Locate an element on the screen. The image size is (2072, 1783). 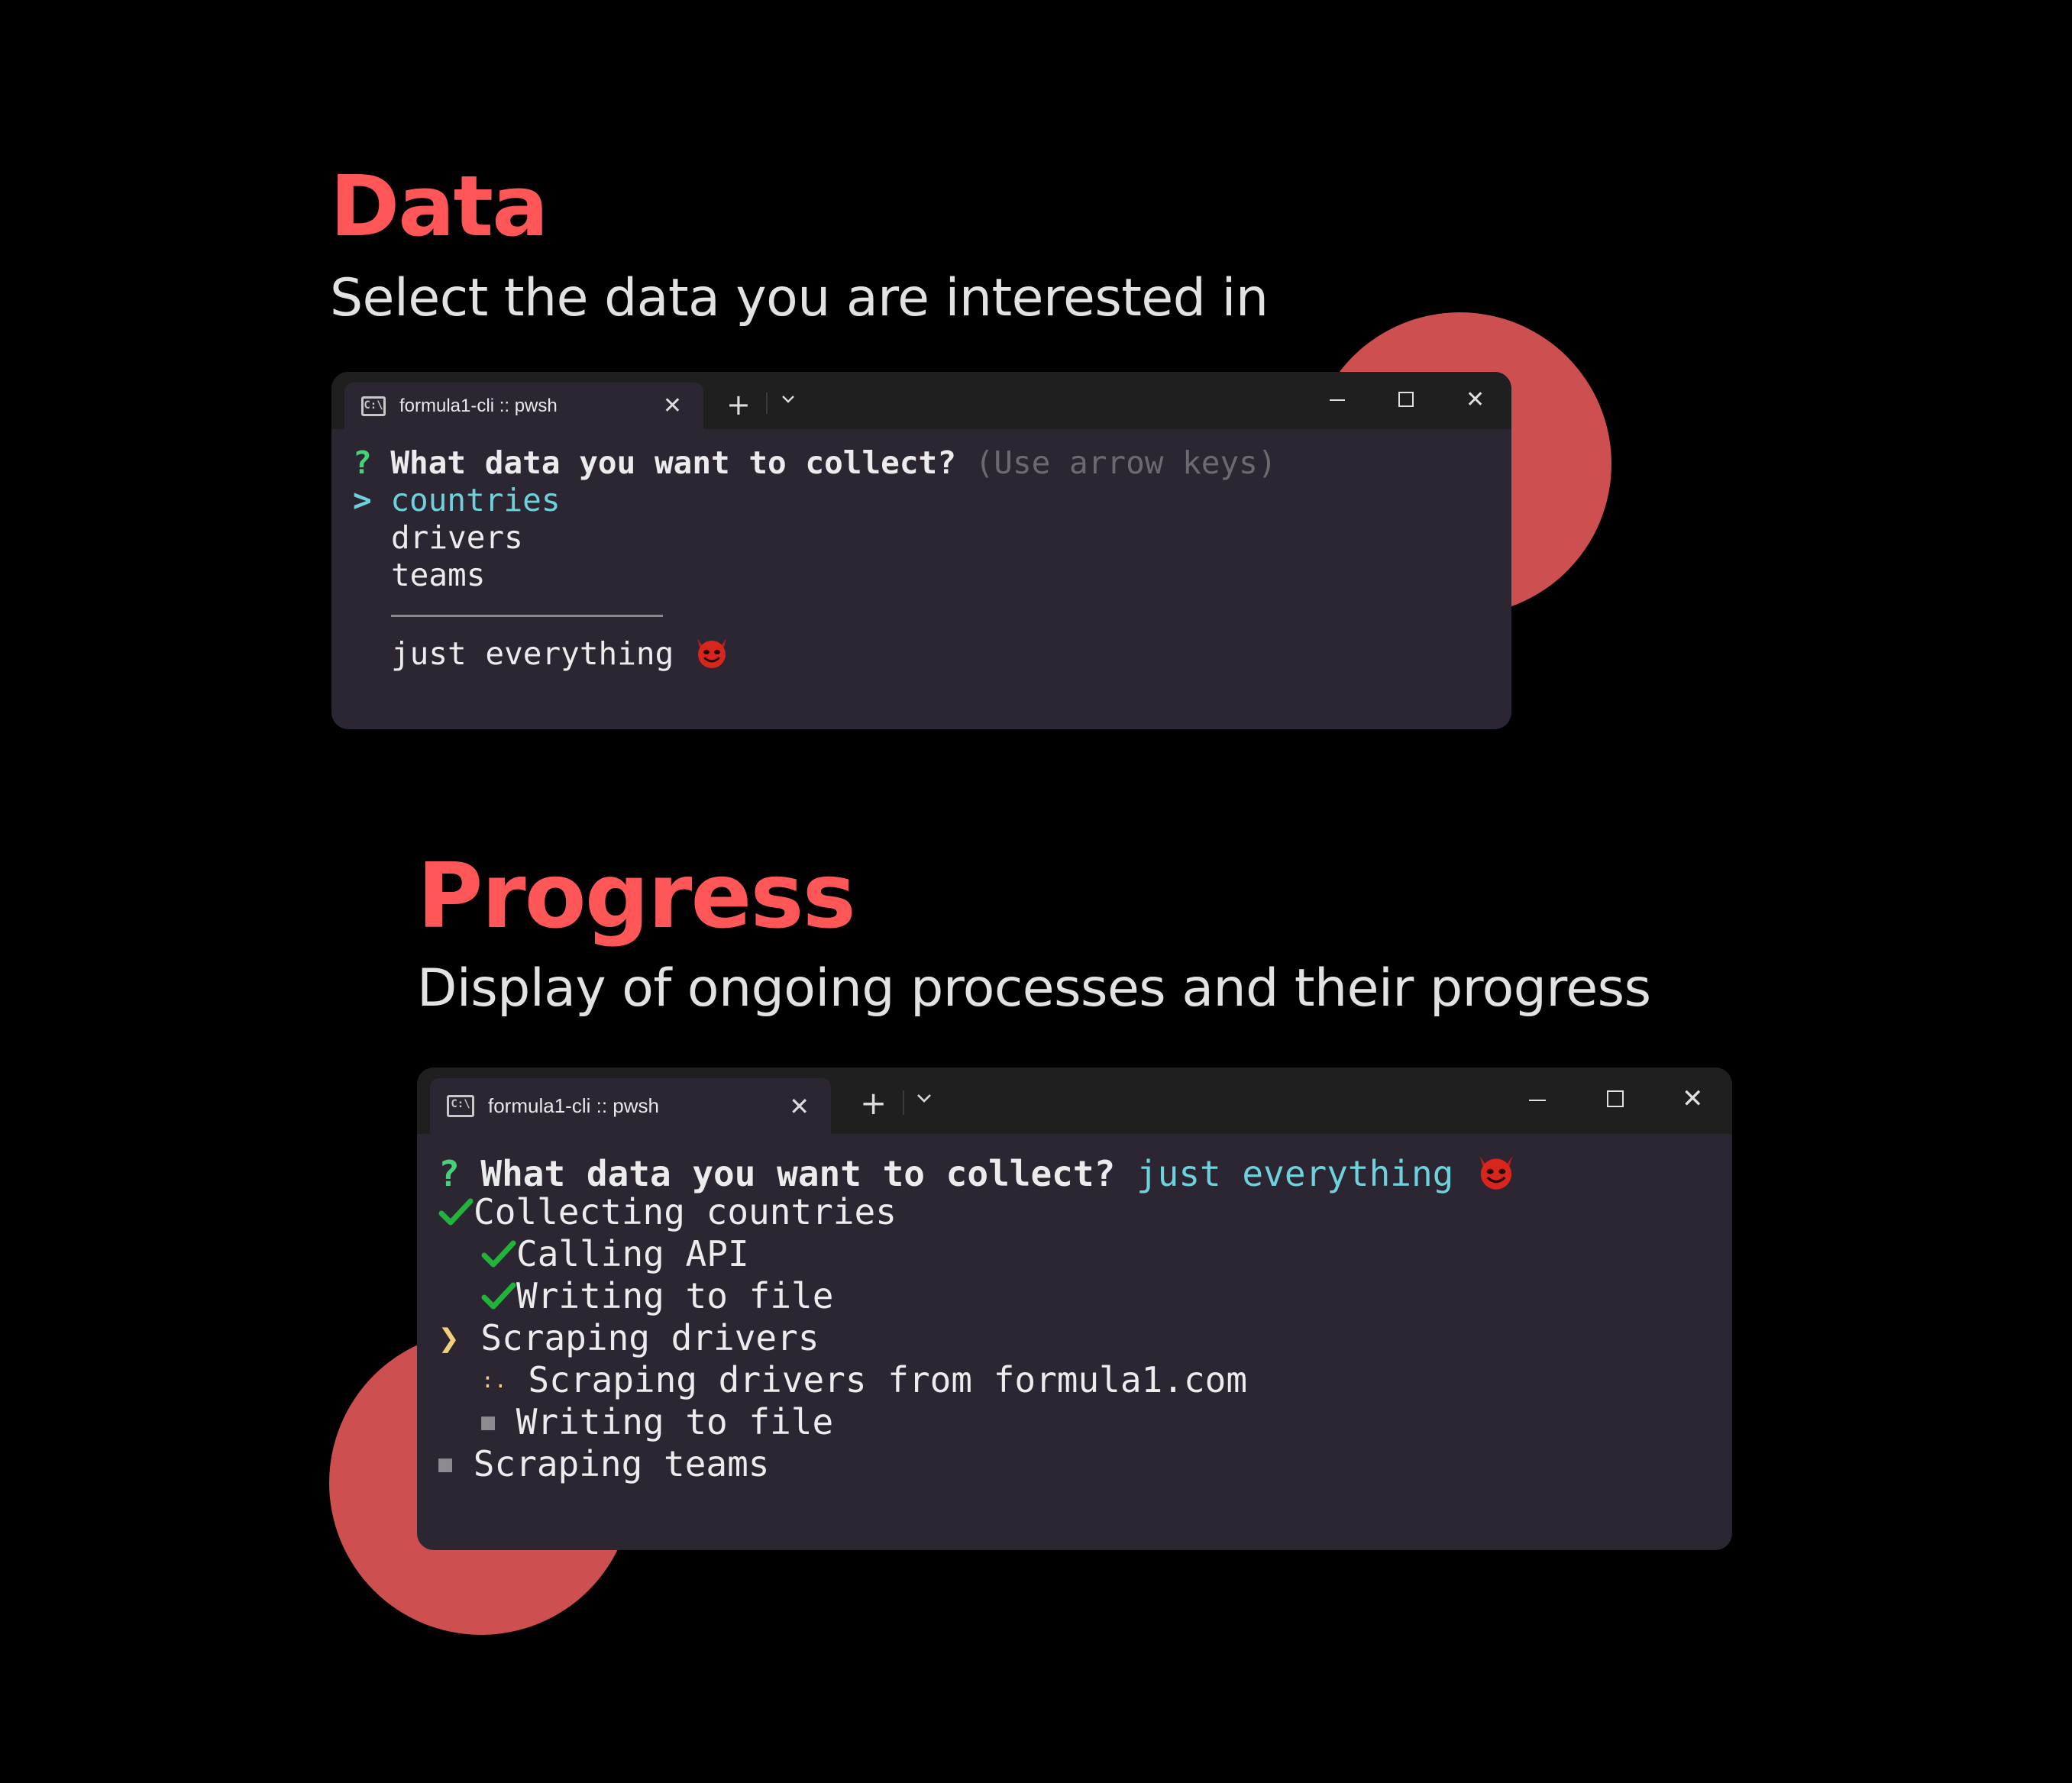
task-row: ■ Scraping teams is located at coordinates (604, 1463).